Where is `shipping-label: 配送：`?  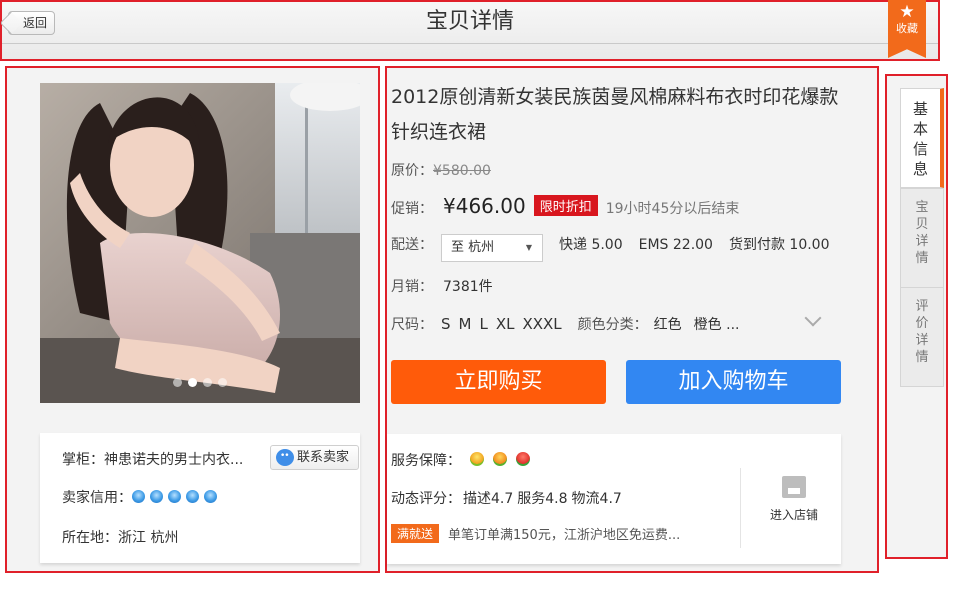
shipping-label: 配送： is located at coordinates (412, 245).